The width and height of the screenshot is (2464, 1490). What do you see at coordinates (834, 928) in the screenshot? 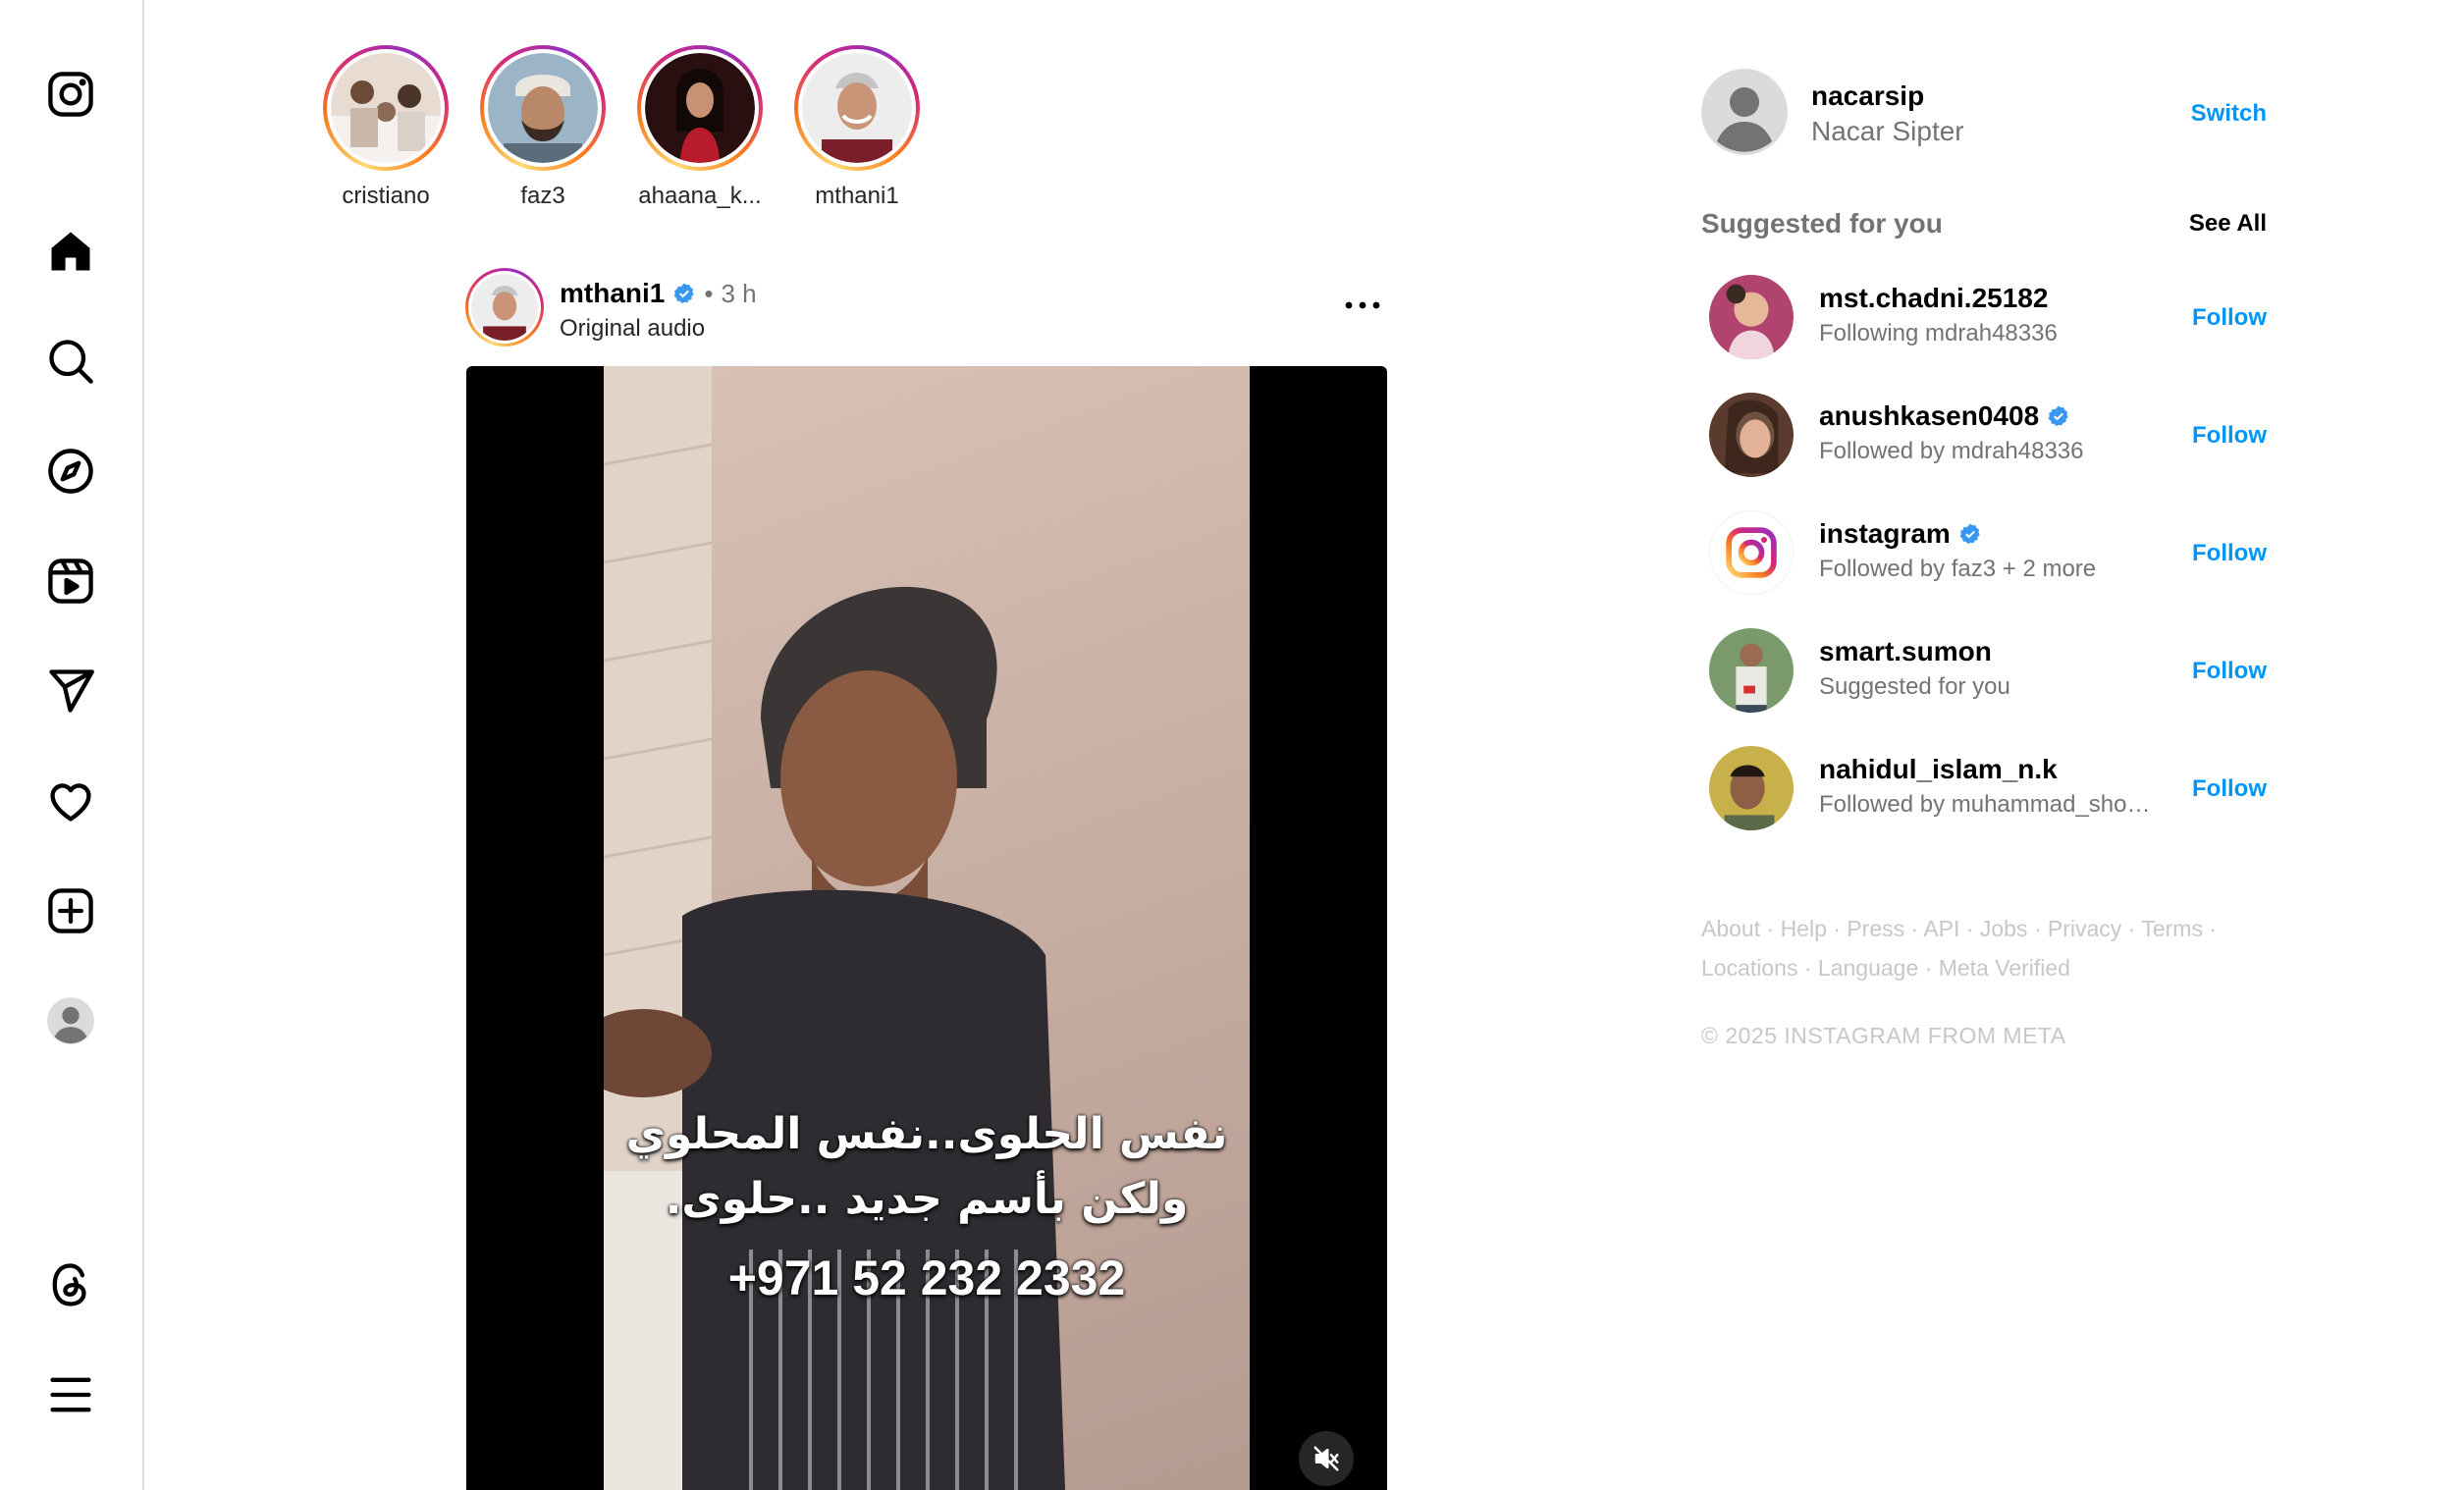
I see `video-frame-image` at bounding box center [834, 928].